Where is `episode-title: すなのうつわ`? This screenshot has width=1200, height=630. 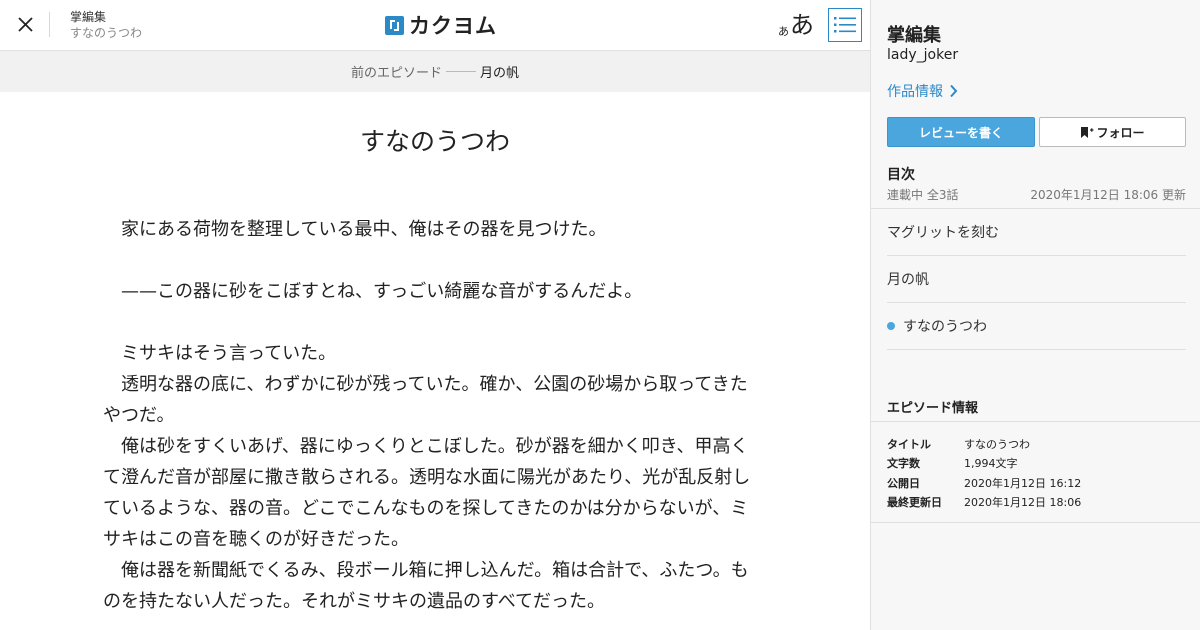 episode-title: すなのうつわ is located at coordinates (434, 141).